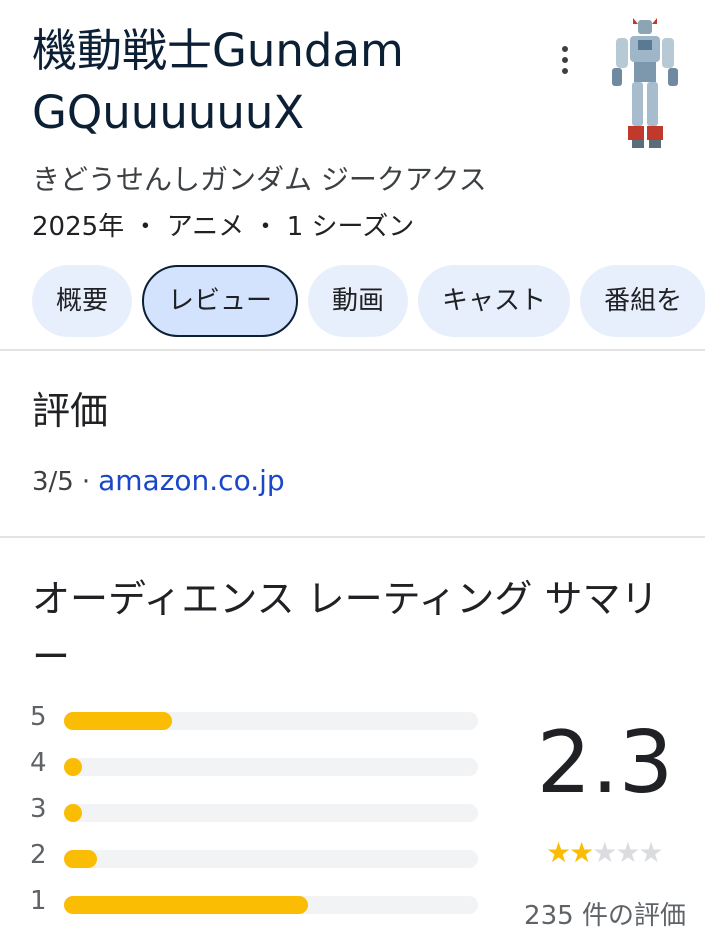  What do you see at coordinates (38, 717) in the screenshot?
I see `rating-bar-label: 5` at bounding box center [38, 717].